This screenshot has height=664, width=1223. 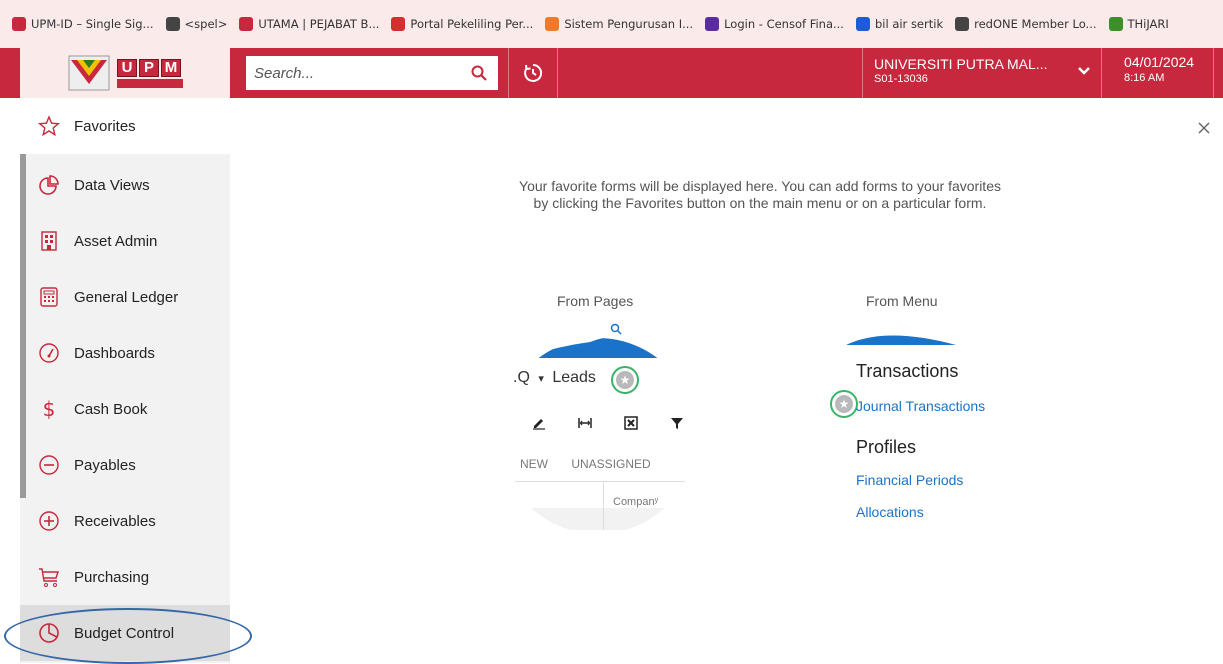 I want to click on chevron-down-icon, so click(x=1084, y=71).